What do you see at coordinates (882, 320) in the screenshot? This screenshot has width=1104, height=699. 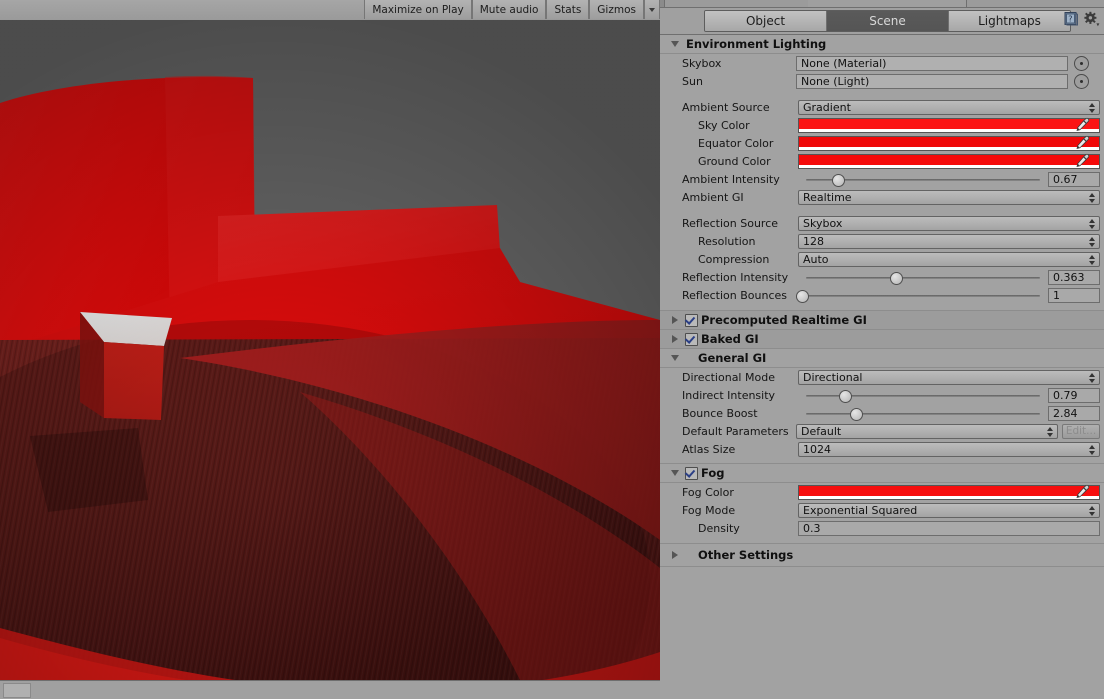 I see `section-header-precomputed-realtime-gi: Precomputed Realtime GI` at bounding box center [882, 320].